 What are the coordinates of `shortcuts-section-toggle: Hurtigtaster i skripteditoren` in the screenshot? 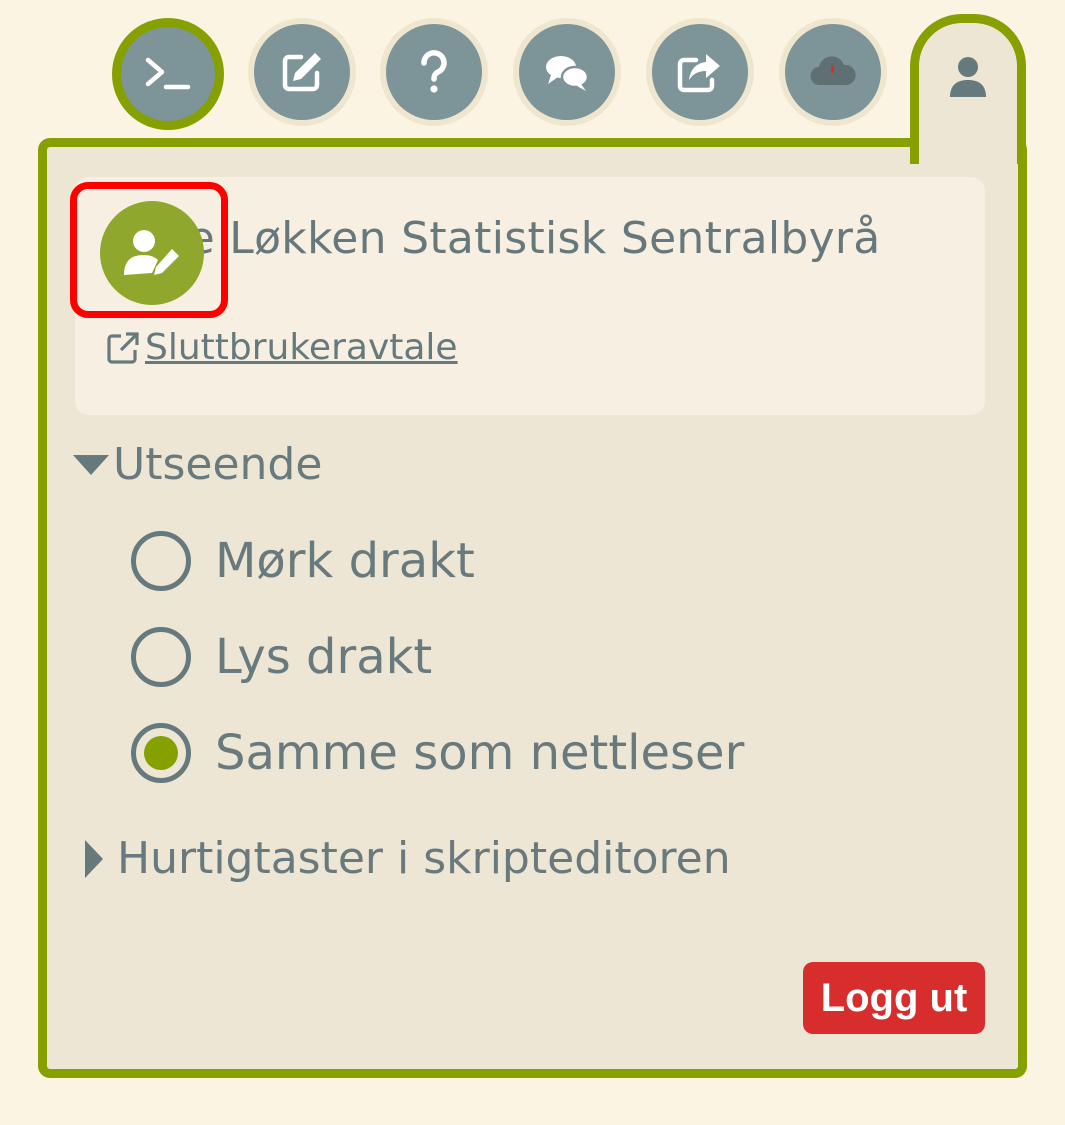 It's located at (403, 858).